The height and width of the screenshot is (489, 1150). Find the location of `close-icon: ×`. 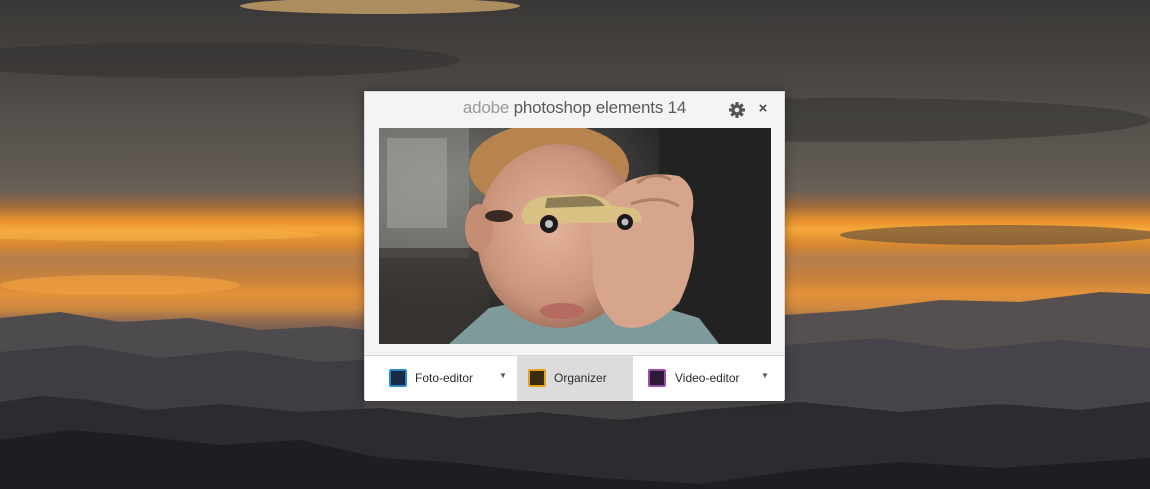

close-icon: × is located at coordinates (763, 109).